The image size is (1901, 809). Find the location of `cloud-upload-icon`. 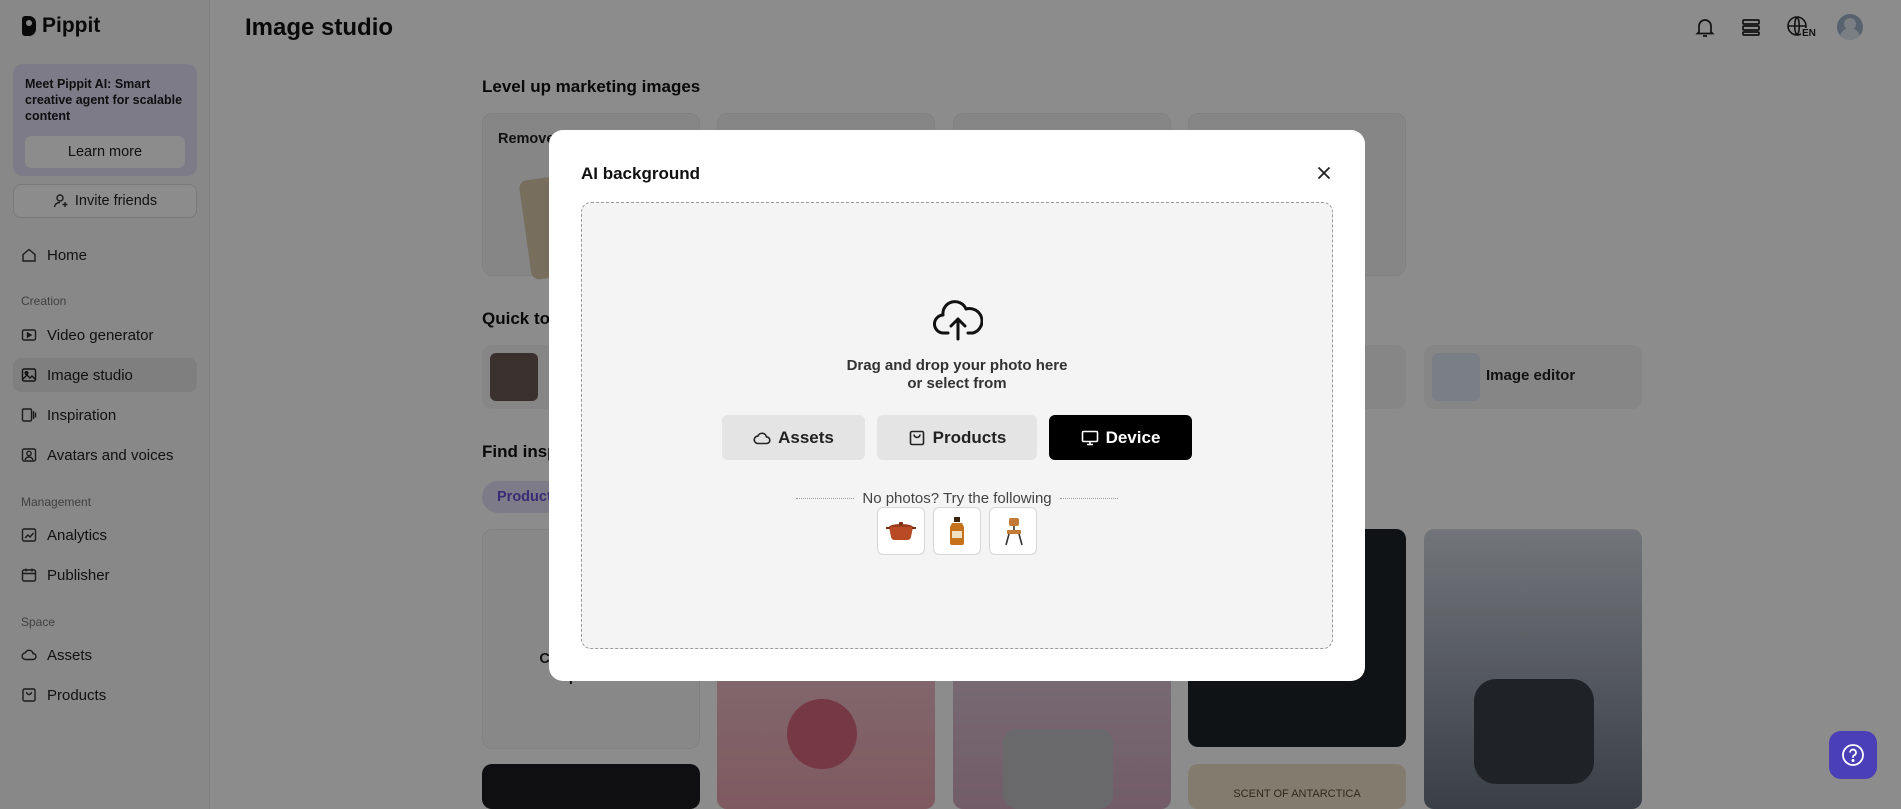

cloud-upload-icon is located at coordinates (958, 320).